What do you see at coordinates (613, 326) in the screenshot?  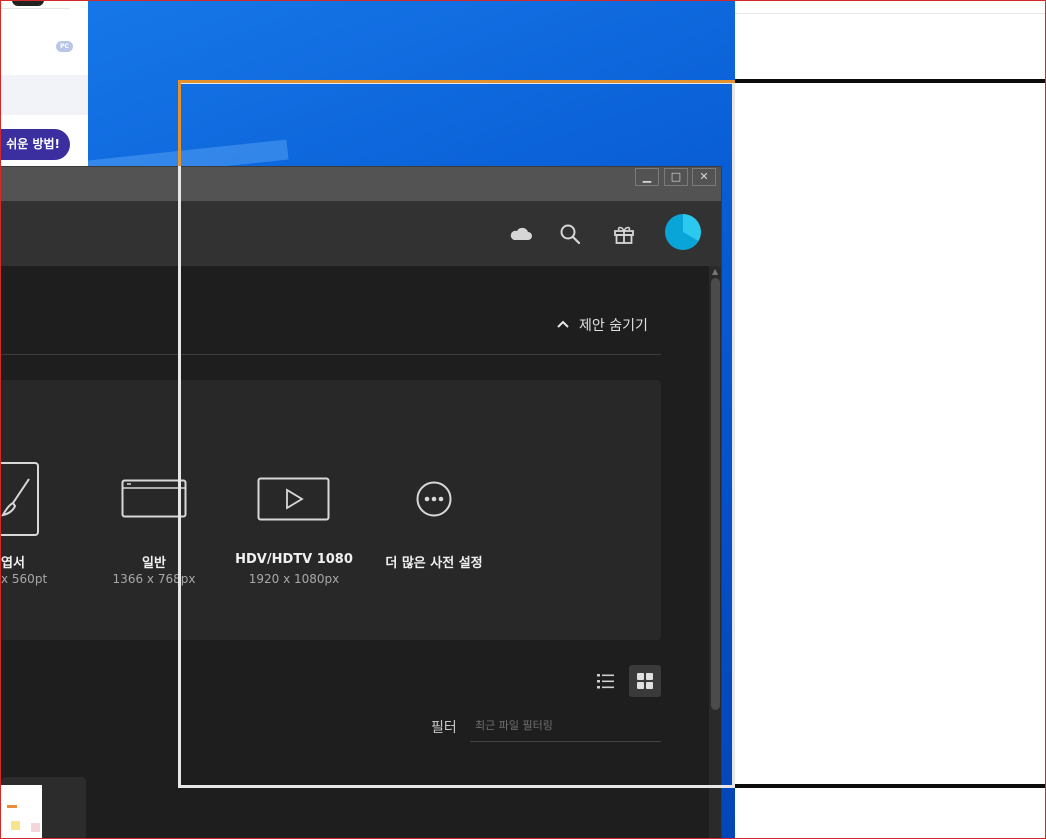 I see `hide-suggestions-label: 제안 숨기기` at bounding box center [613, 326].